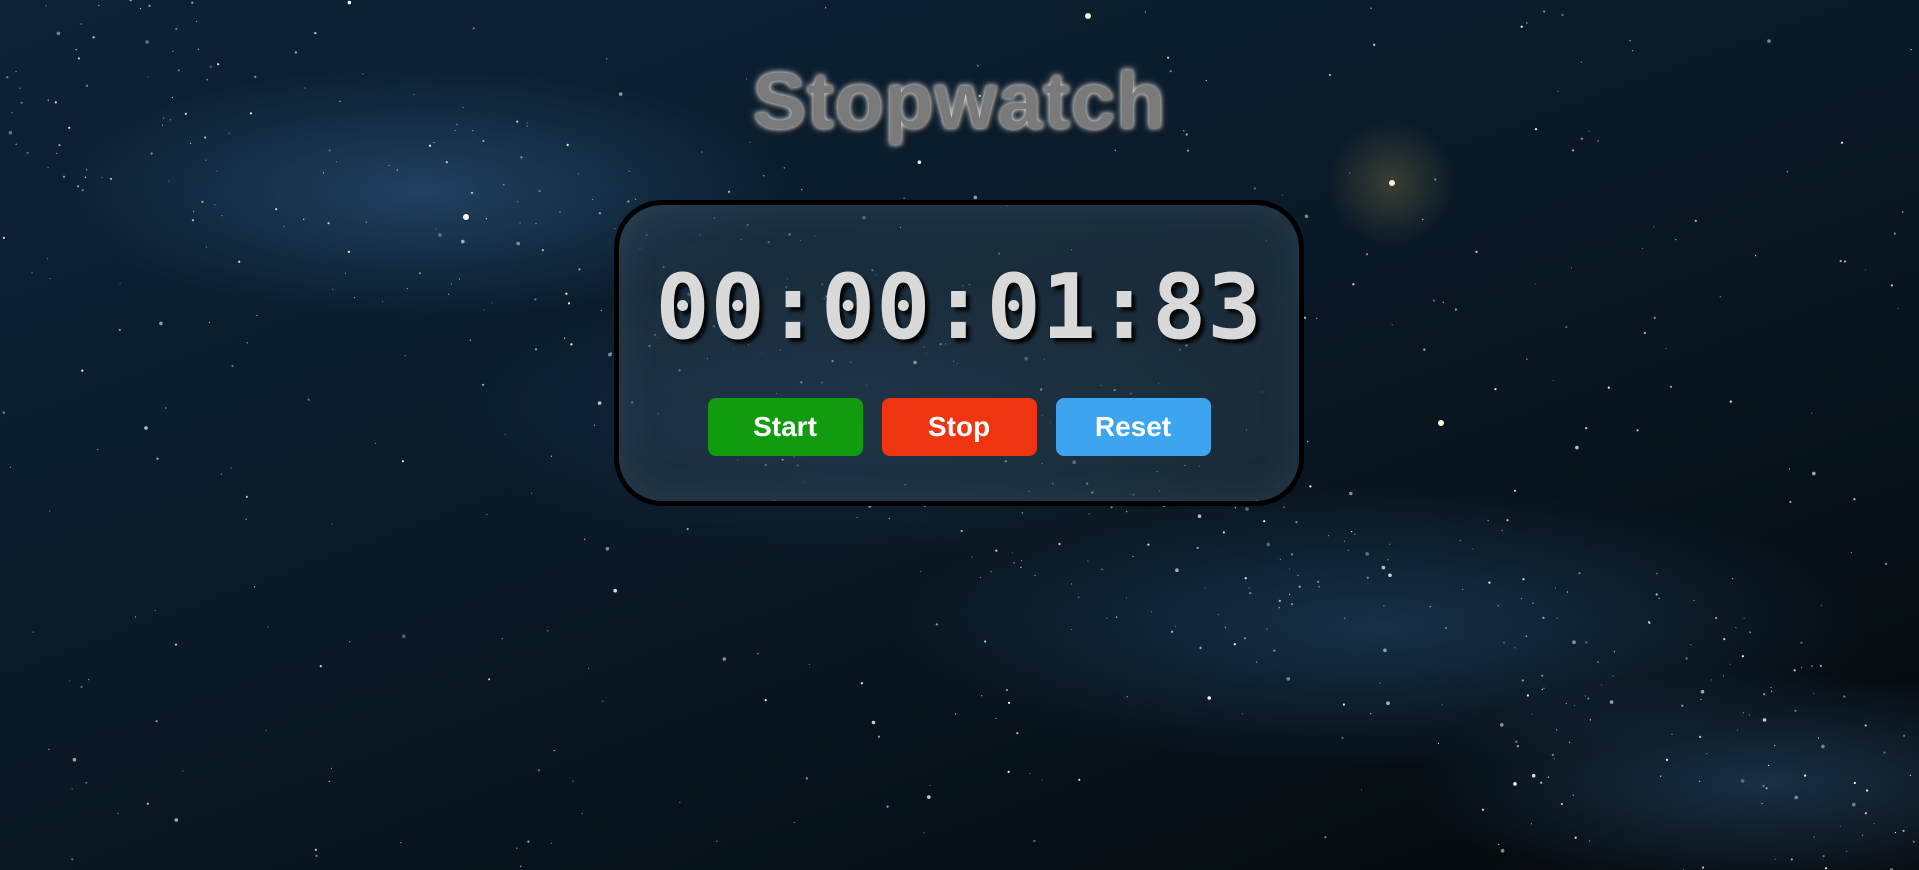  Describe the element at coordinates (785, 427) in the screenshot. I see `start-button: Start` at that location.